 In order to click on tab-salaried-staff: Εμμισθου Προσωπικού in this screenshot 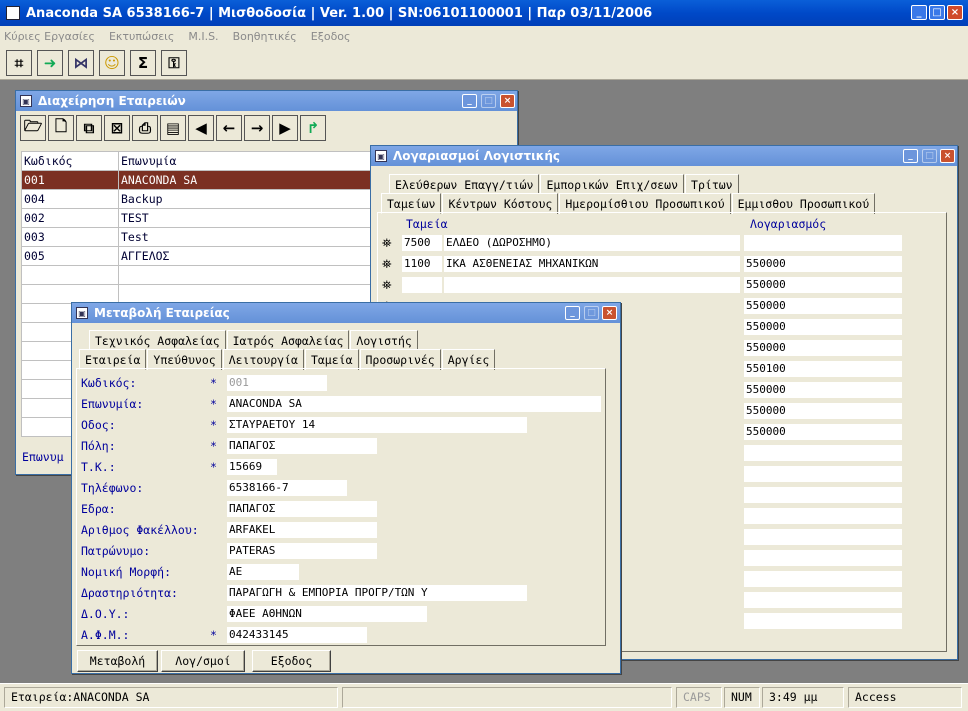, I will do `click(803, 203)`.